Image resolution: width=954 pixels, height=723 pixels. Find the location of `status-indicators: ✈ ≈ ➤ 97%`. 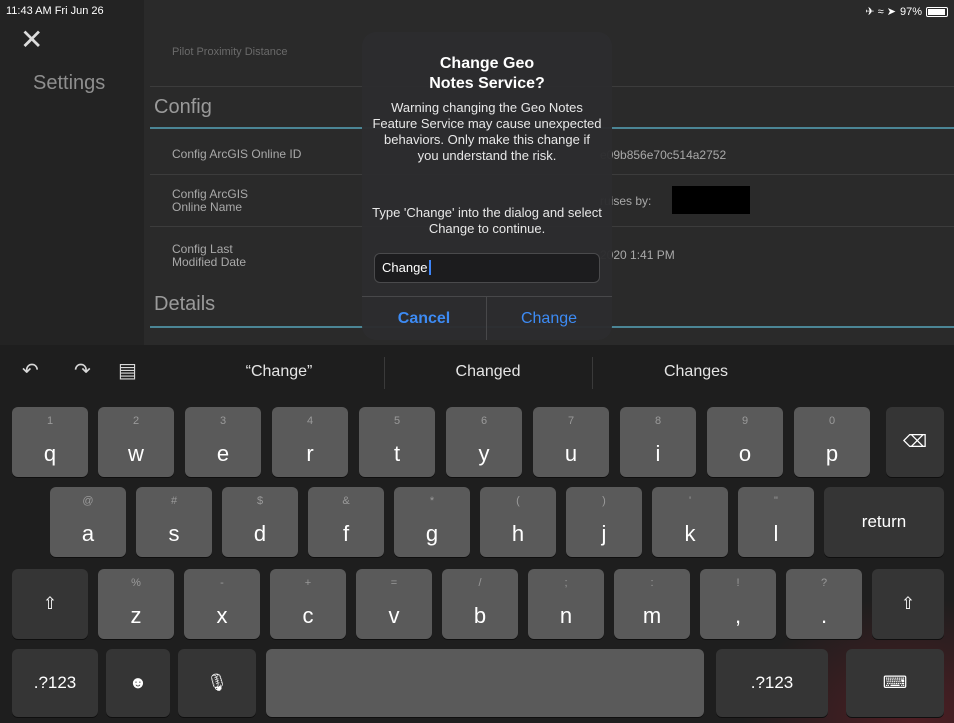

status-indicators: ✈ ≈ ➤ 97% is located at coordinates (906, 11).